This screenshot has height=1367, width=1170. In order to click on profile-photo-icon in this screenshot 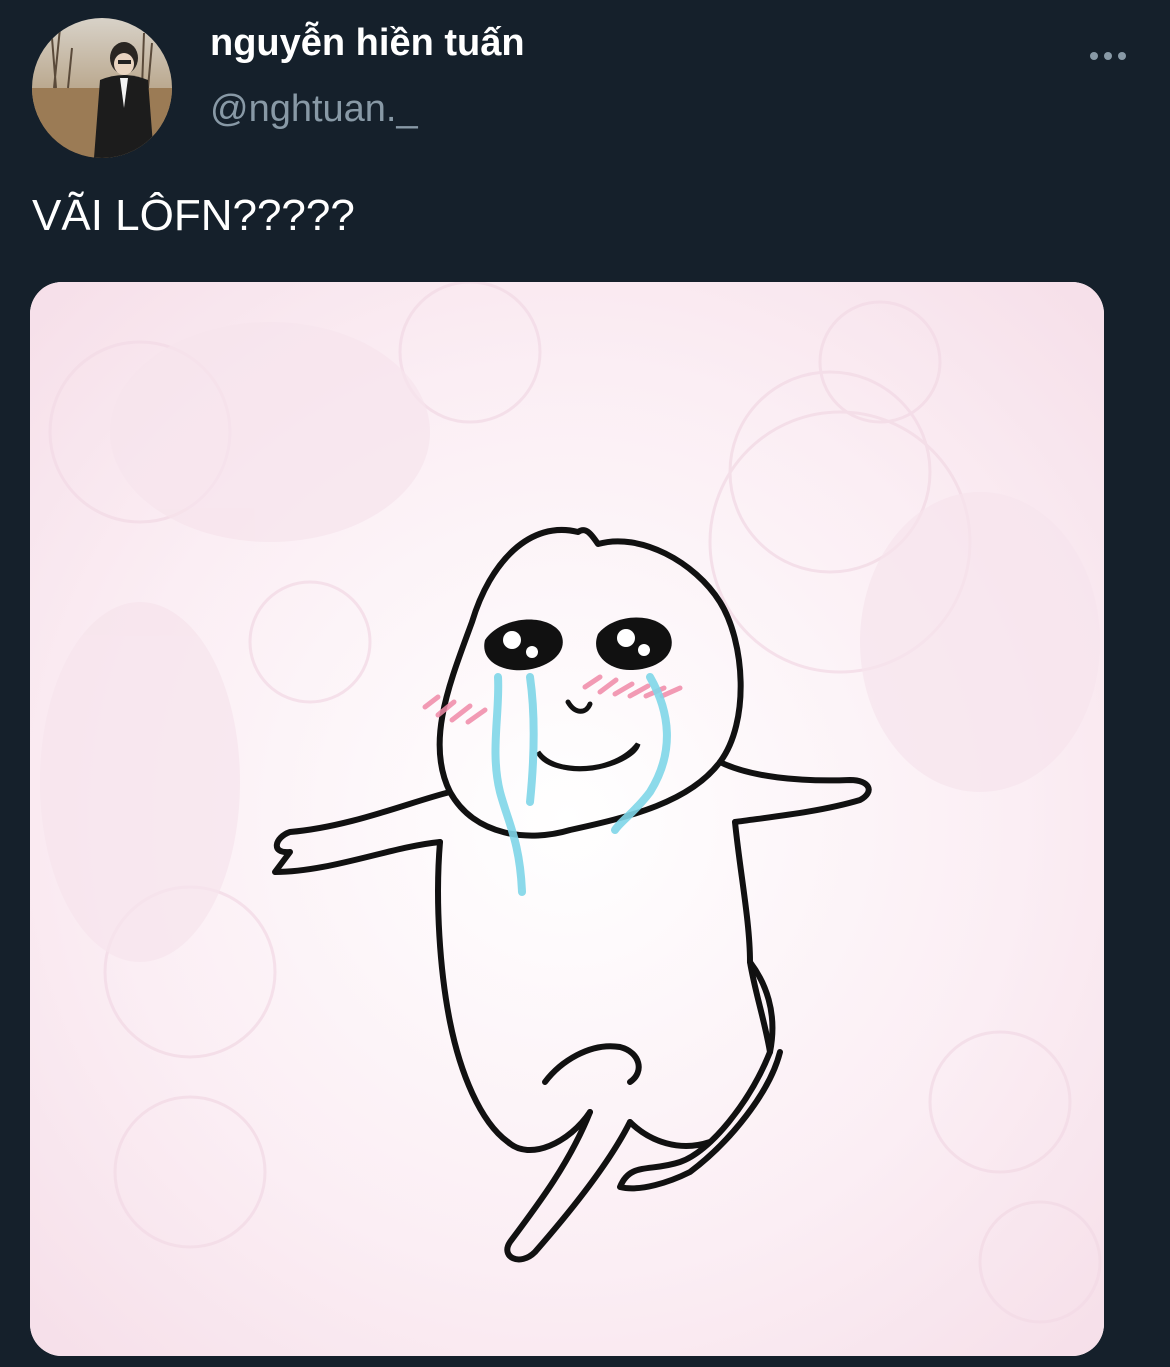, I will do `click(102, 88)`.